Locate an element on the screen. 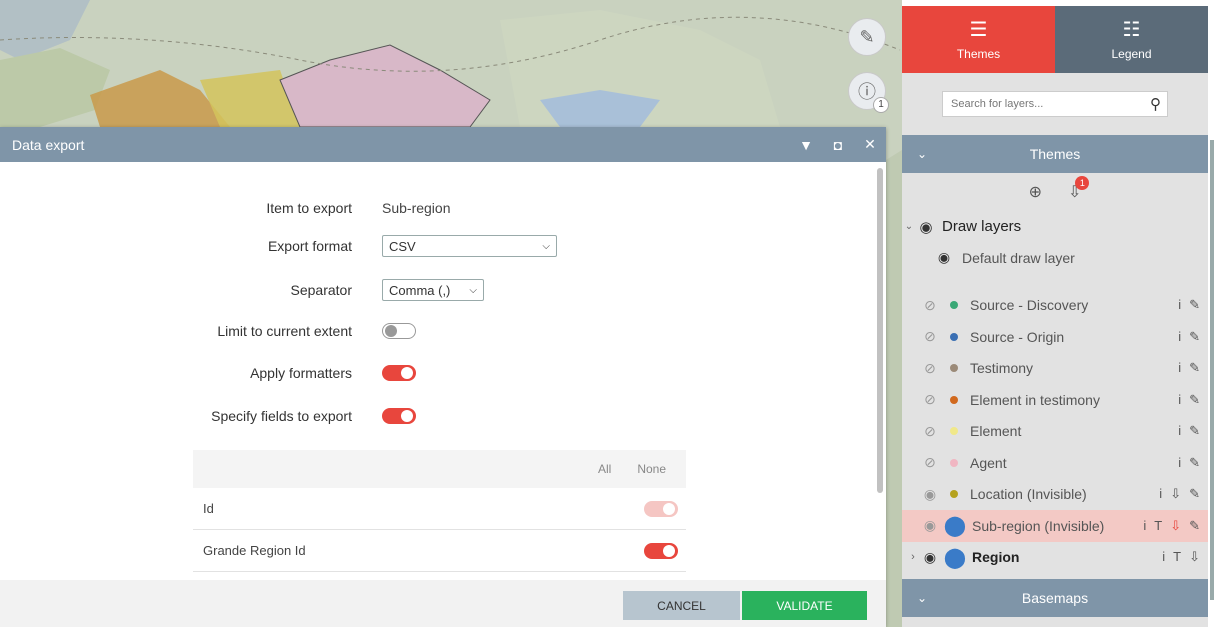  tab-themes: ☰ Themes is located at coordinates (978, 39).